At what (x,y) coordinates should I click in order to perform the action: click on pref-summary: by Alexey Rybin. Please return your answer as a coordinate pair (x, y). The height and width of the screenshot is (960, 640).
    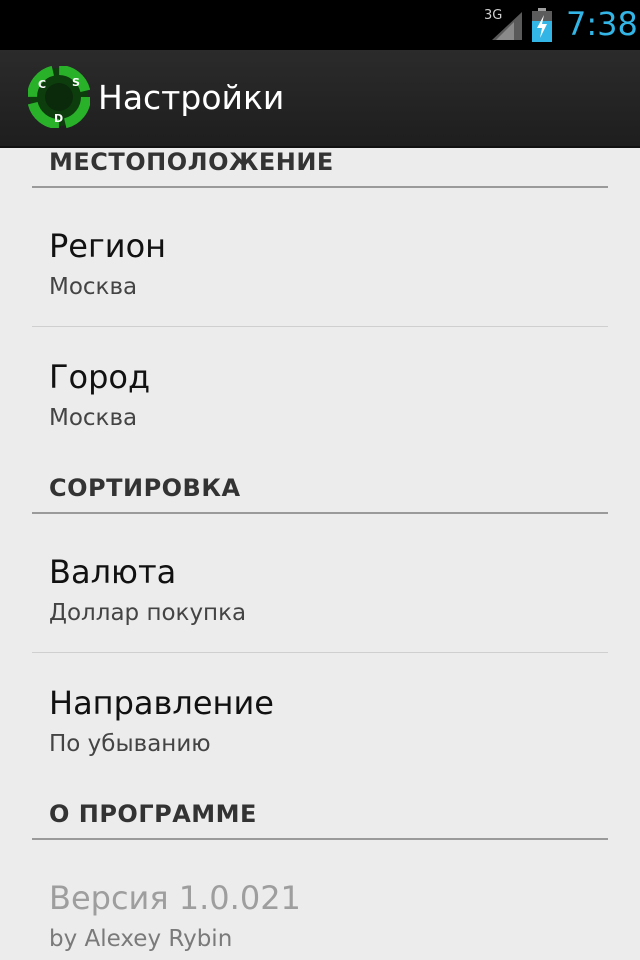
    Looking at the image, I should click on (141, 939).